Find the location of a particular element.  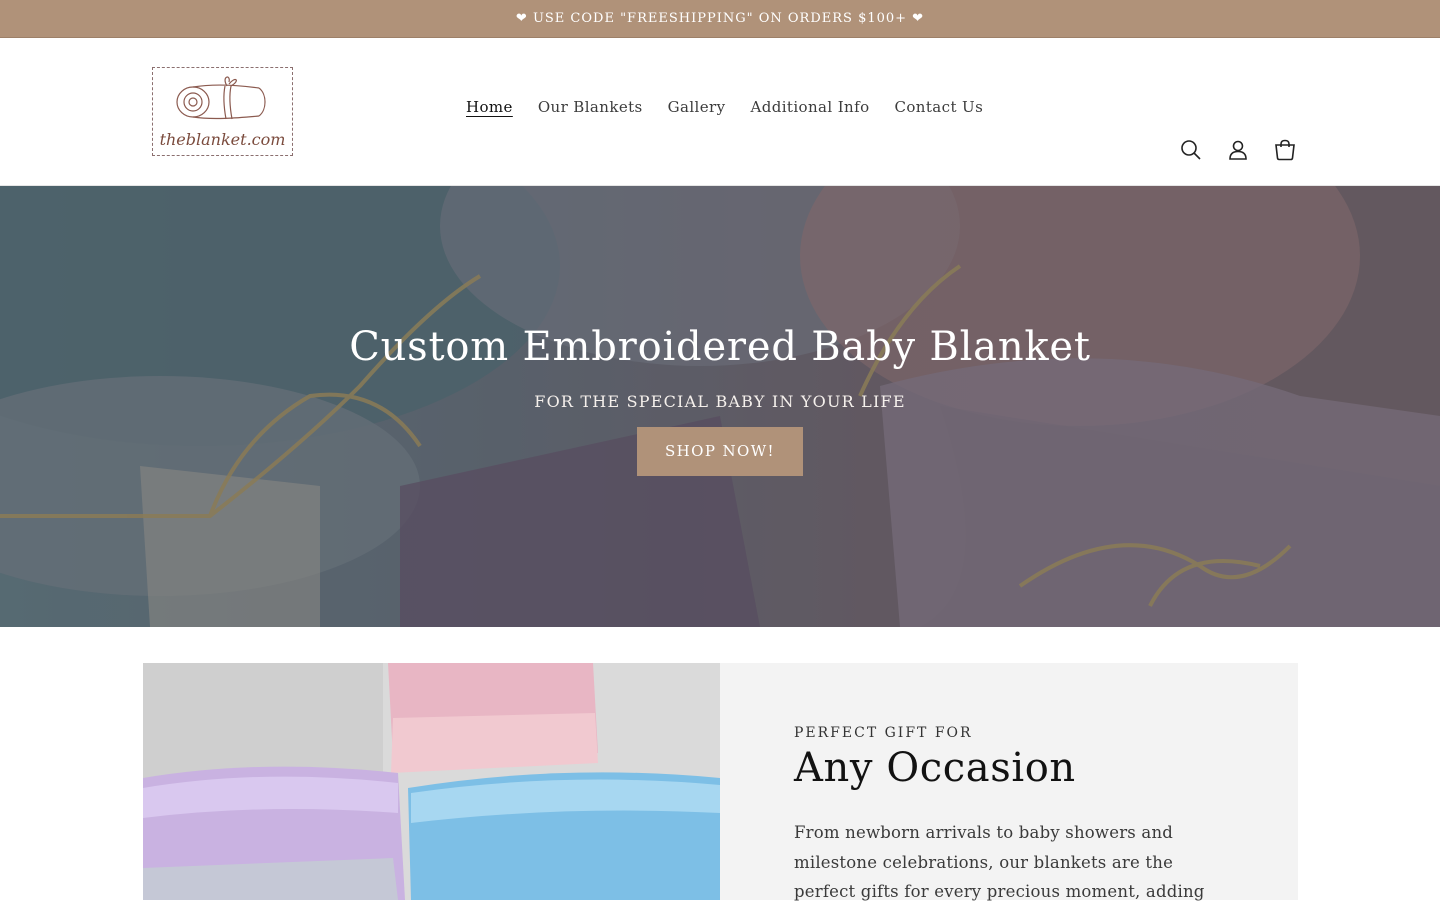

feature-title: Any Occasion is located at coordinates (935, 768).